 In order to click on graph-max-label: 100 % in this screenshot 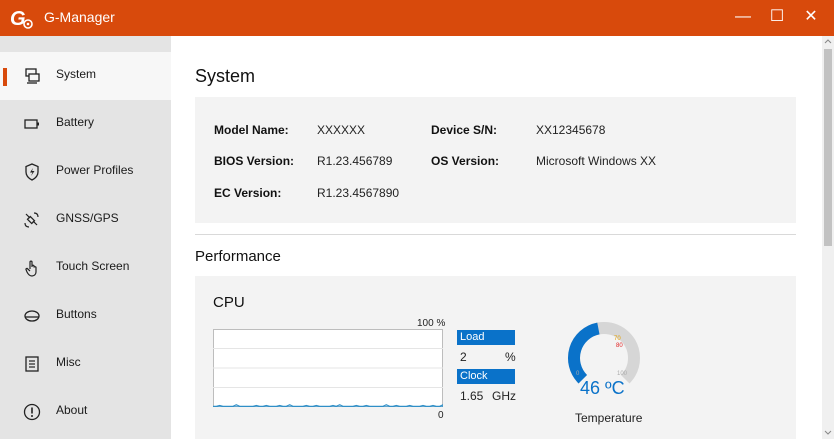, I will do `click(431, 323)`.